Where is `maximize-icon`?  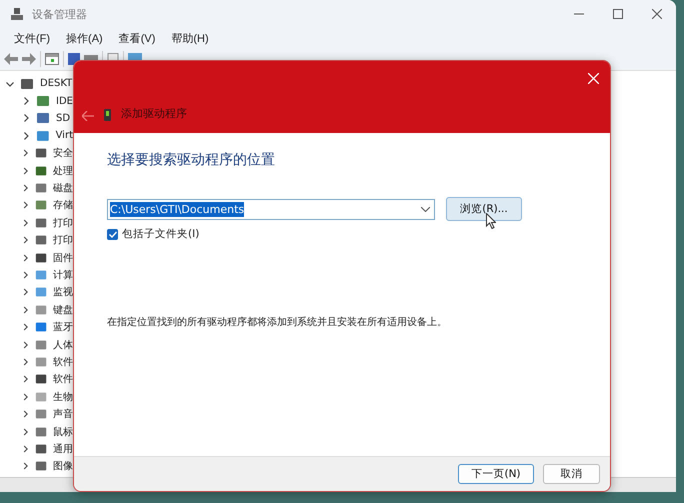
maximize-icon is located at coordinates (617, 14).